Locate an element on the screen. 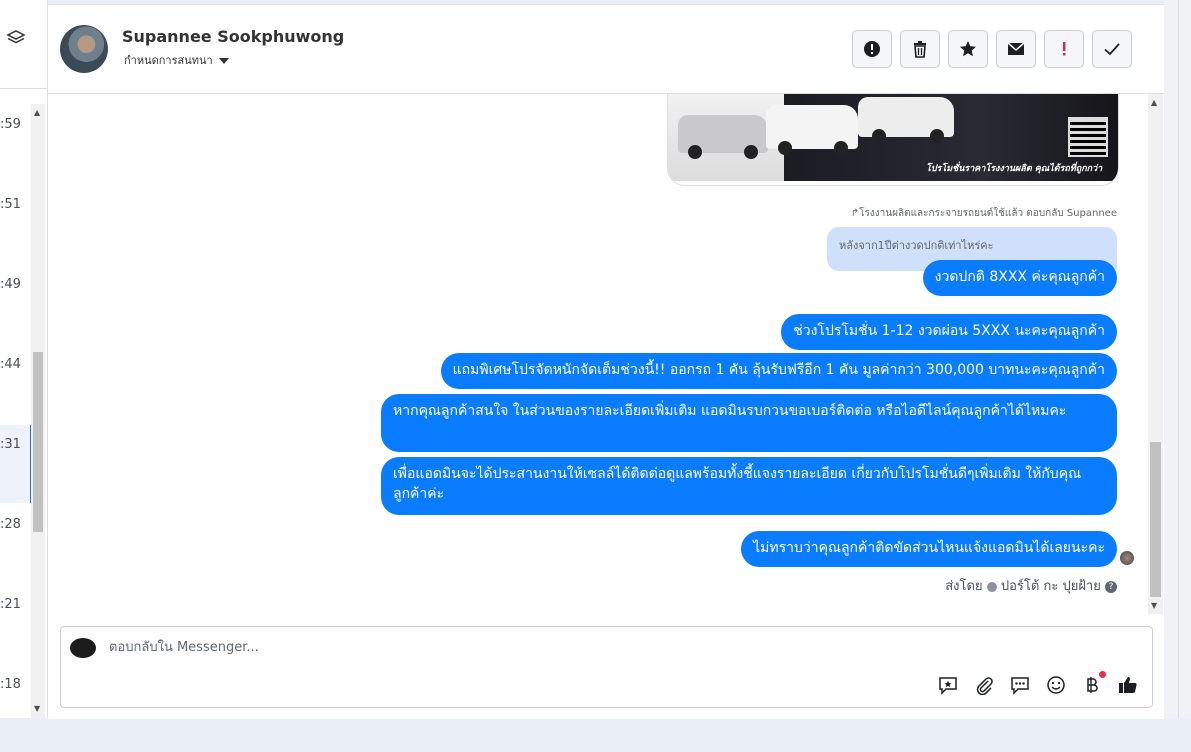 Image resolution: width=1191 pixels, height=752 pixels. page-avatar is located at coordinates (83, 648).